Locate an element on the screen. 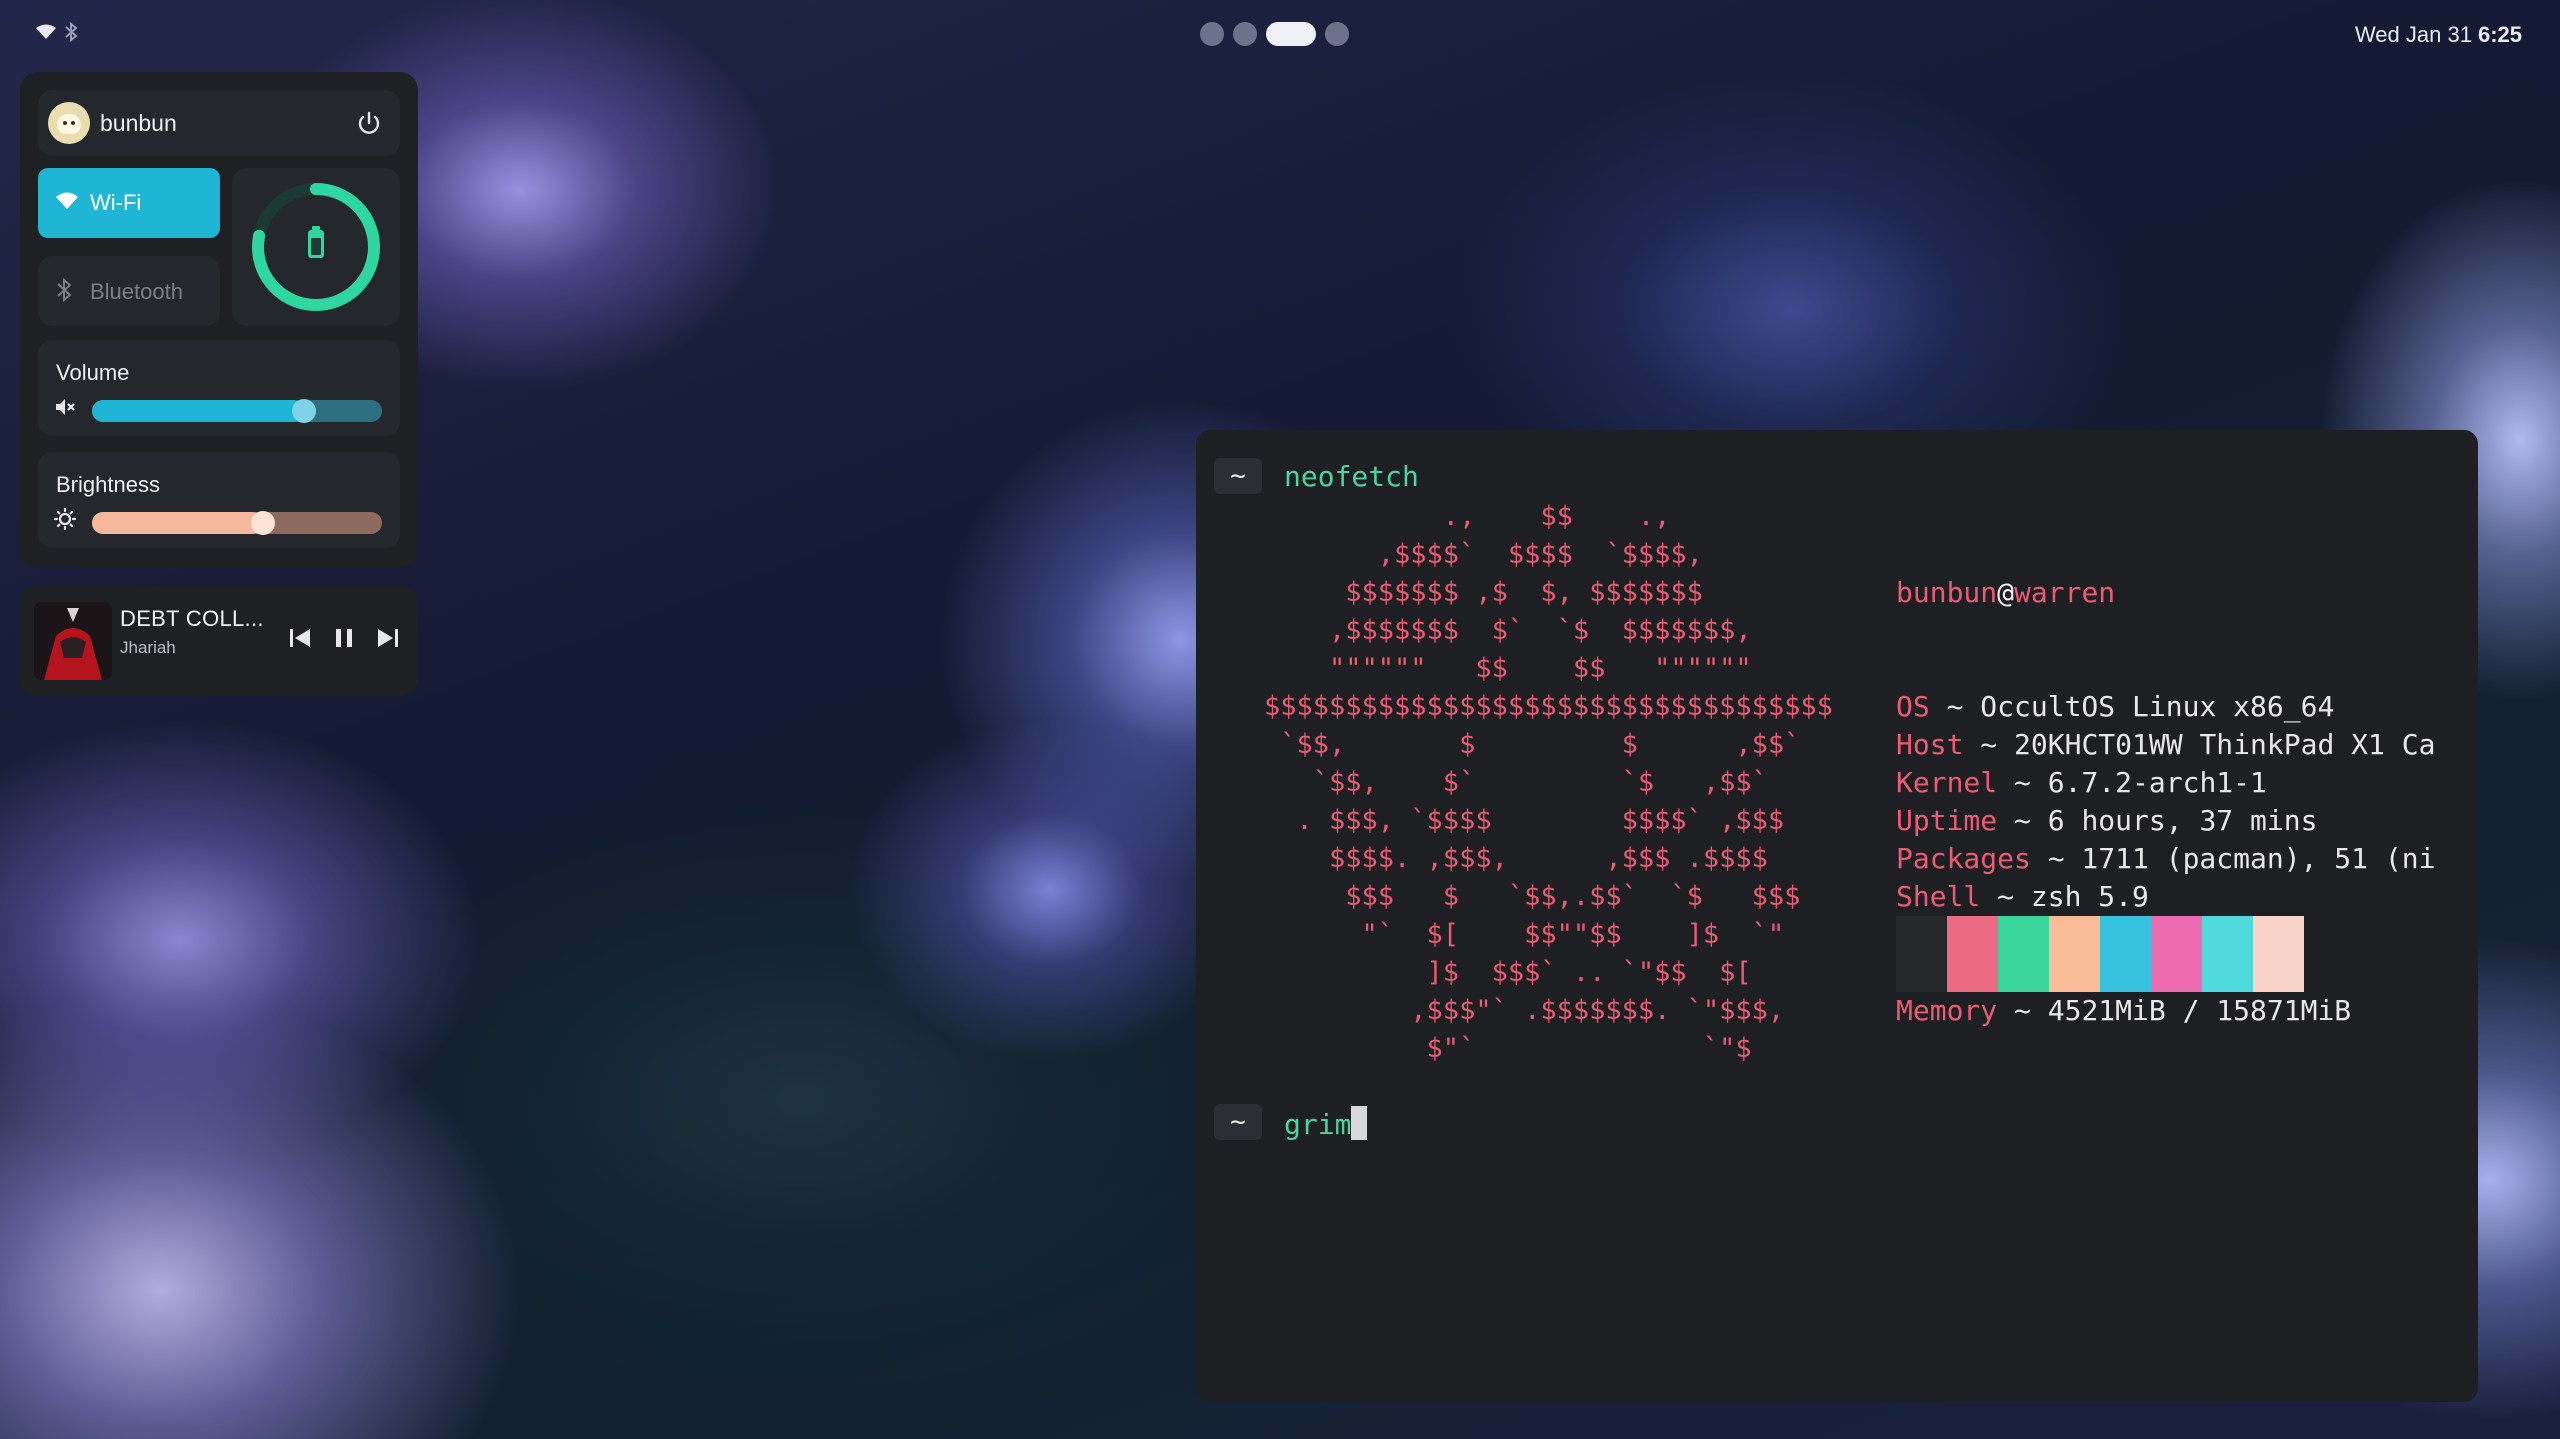  track-artist: Jhariah is located at coordinates (148, 647).